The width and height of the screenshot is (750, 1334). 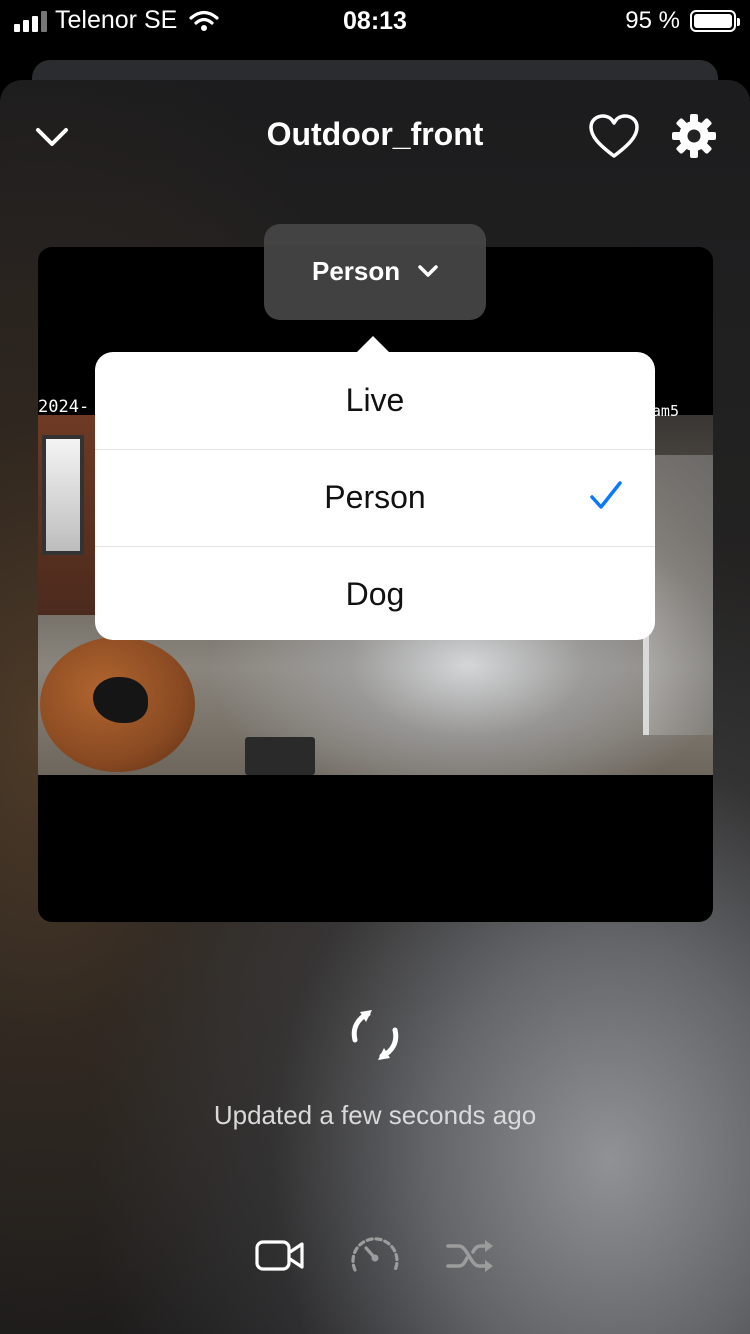 I want to click on shuffle-icon, so click(x=471, y=1256).